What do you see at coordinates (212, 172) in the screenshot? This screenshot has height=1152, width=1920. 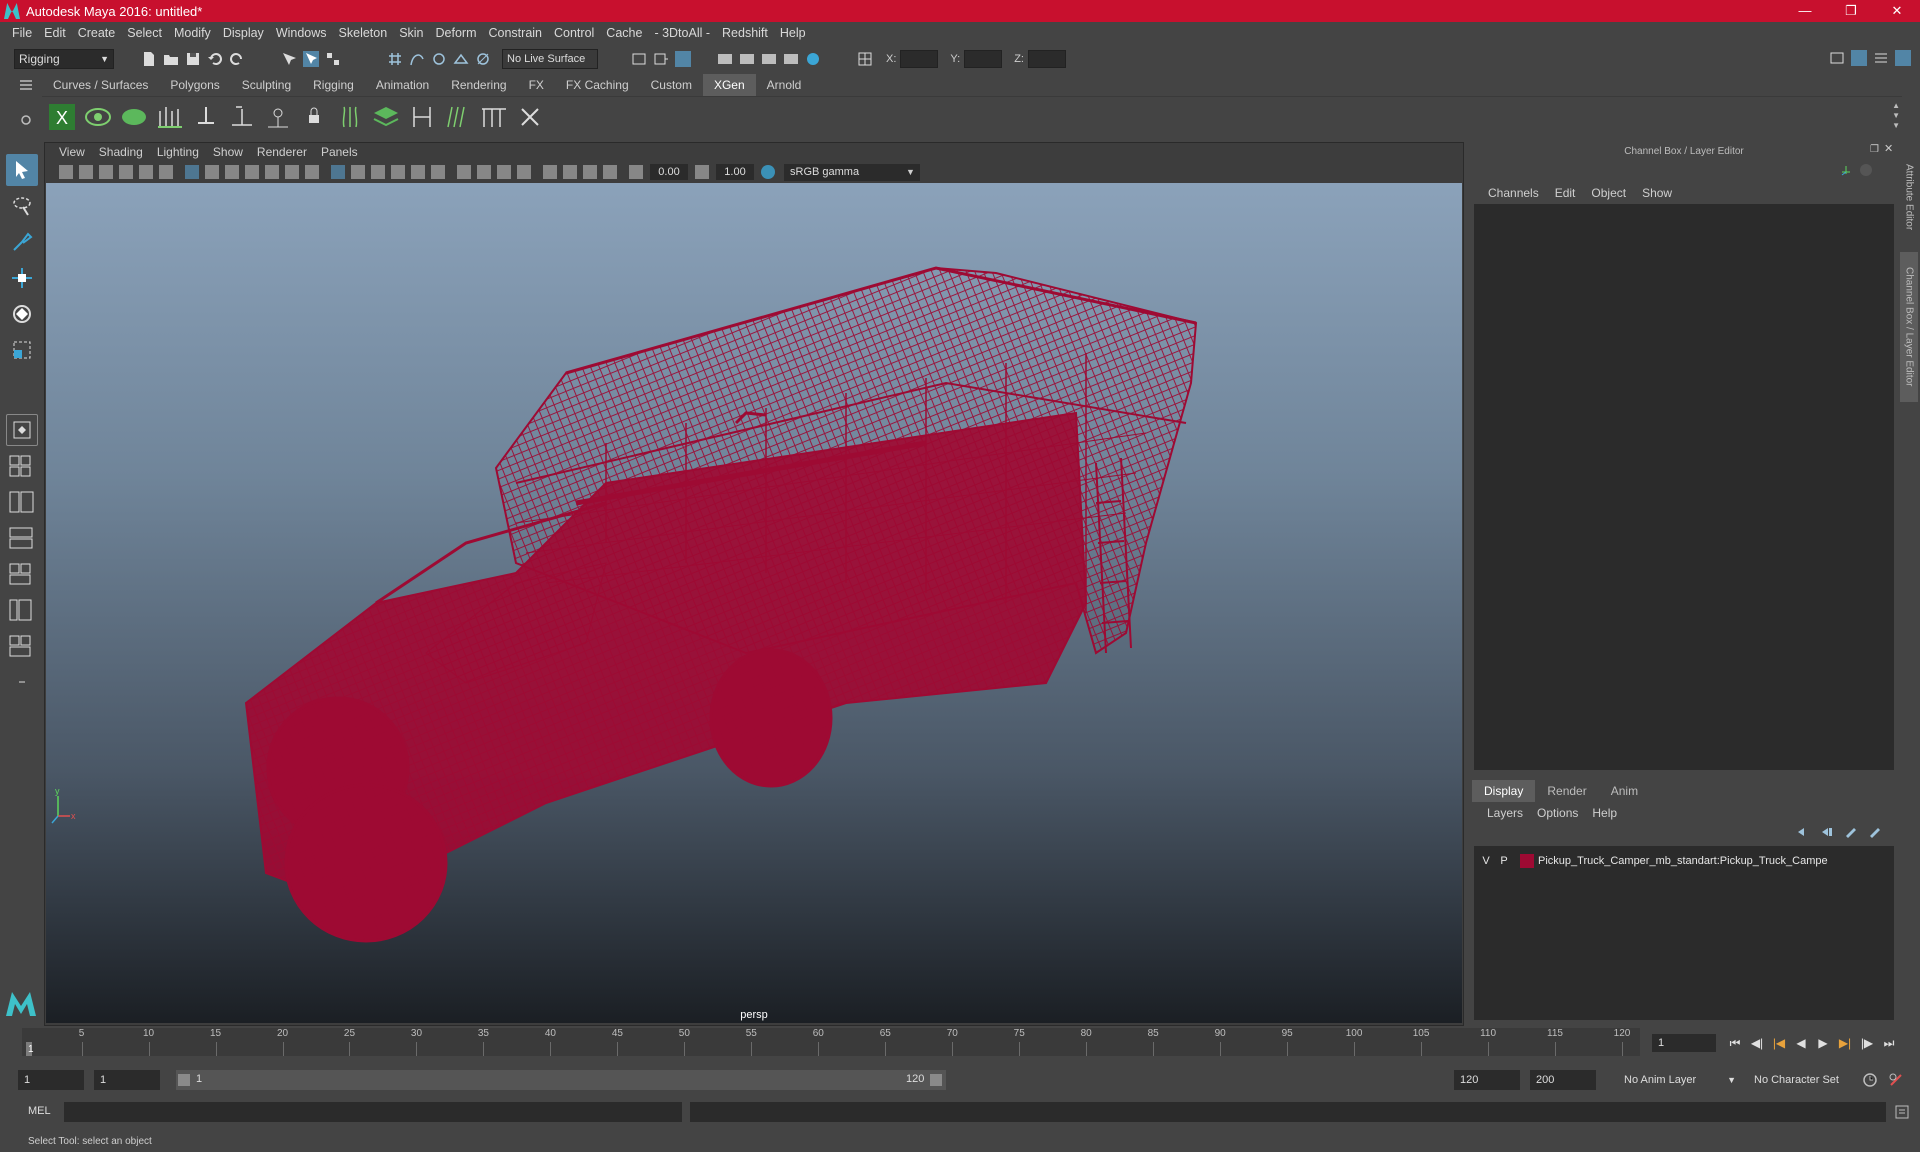 I see `film-gate-icon` at bounding box center [212, 172].